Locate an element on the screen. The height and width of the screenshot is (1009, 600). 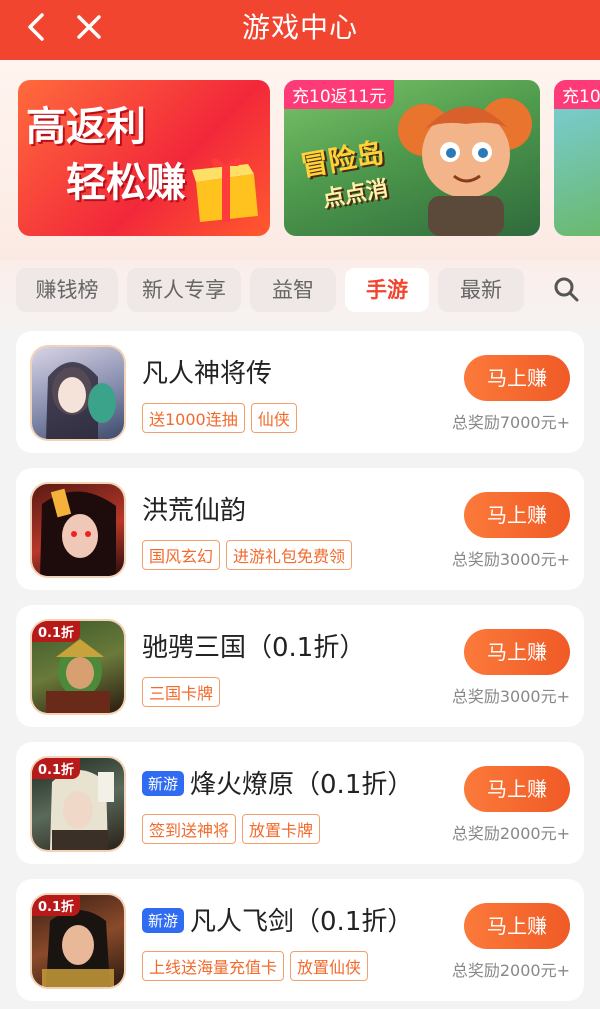
game-tag: 进游礼包免费领 is located at coordinates (289, 555).